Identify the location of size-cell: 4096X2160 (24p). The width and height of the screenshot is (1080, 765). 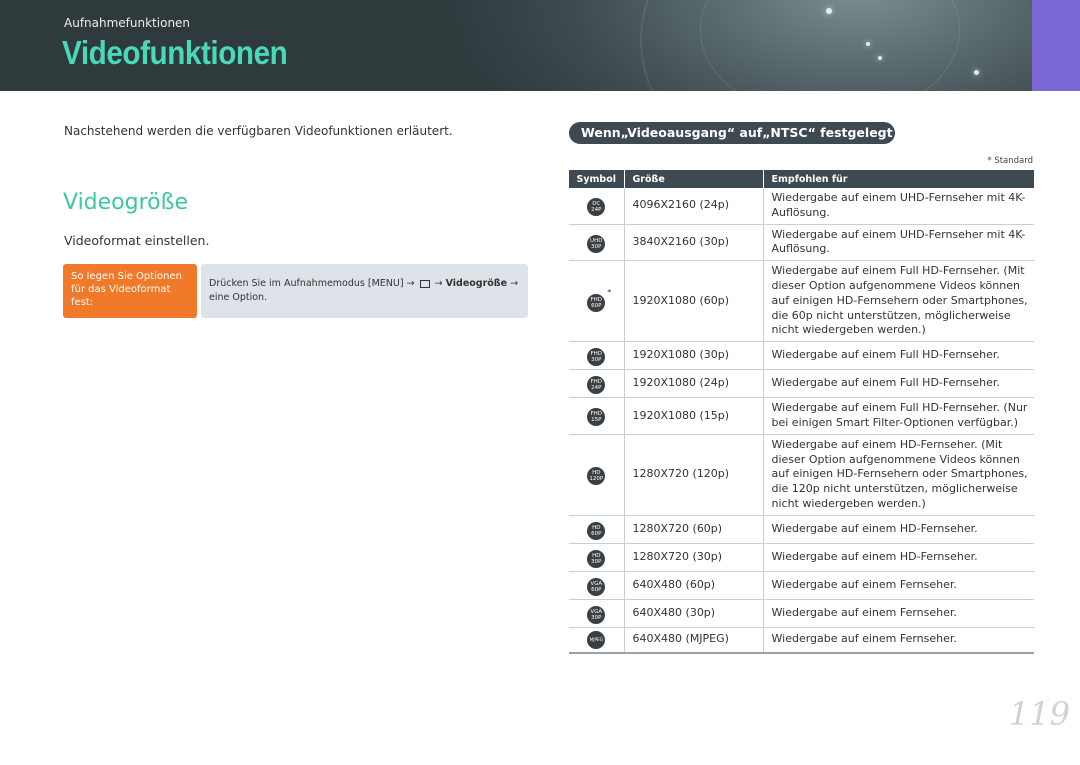
(693, 206).